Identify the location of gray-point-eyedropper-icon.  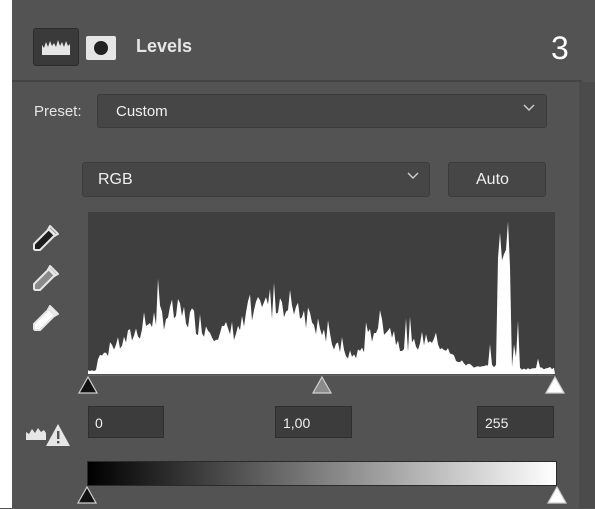
(46, 278).